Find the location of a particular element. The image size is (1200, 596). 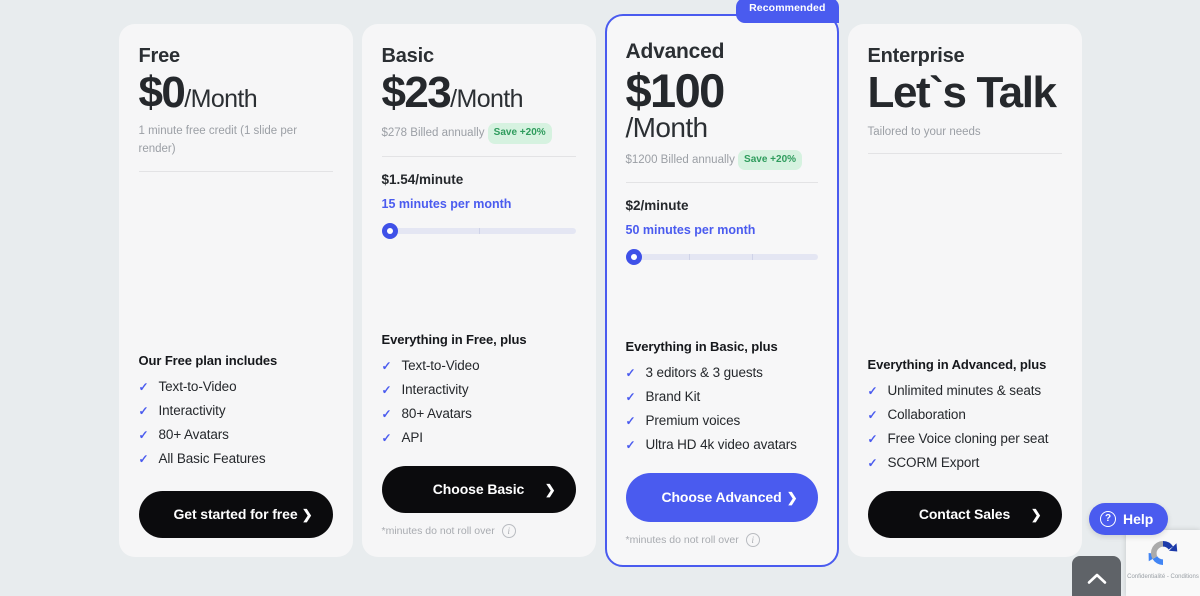

billing-note-text: $278 Billed annually is located at coordinates (433, 133).